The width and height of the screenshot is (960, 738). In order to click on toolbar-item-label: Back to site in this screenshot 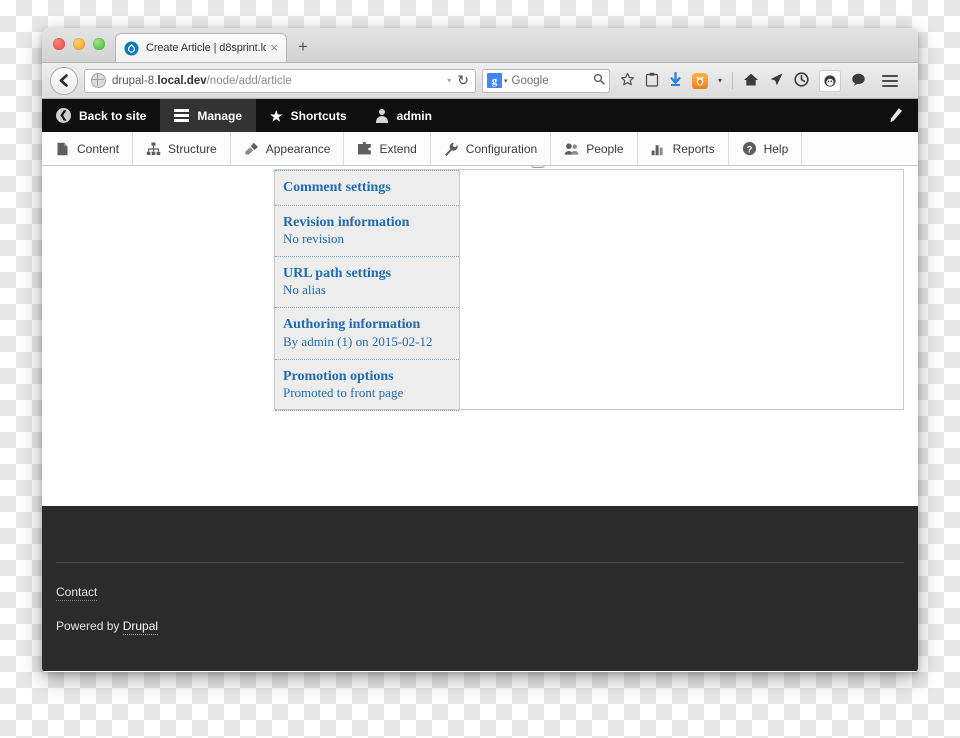, I will do `click(113, 115)`.